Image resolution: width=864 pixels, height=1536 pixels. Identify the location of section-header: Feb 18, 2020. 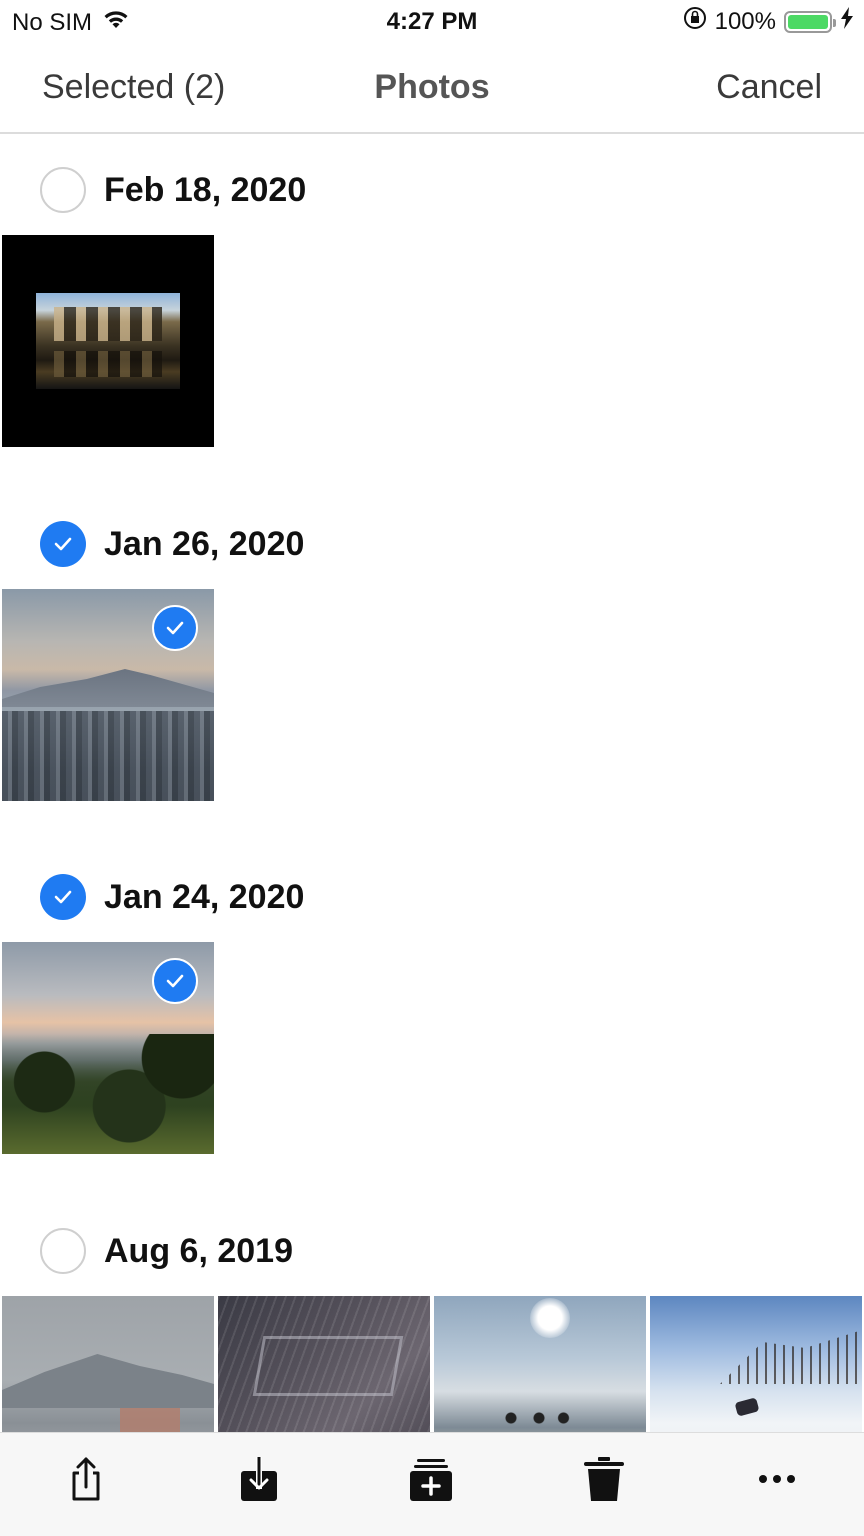
(173, 190).